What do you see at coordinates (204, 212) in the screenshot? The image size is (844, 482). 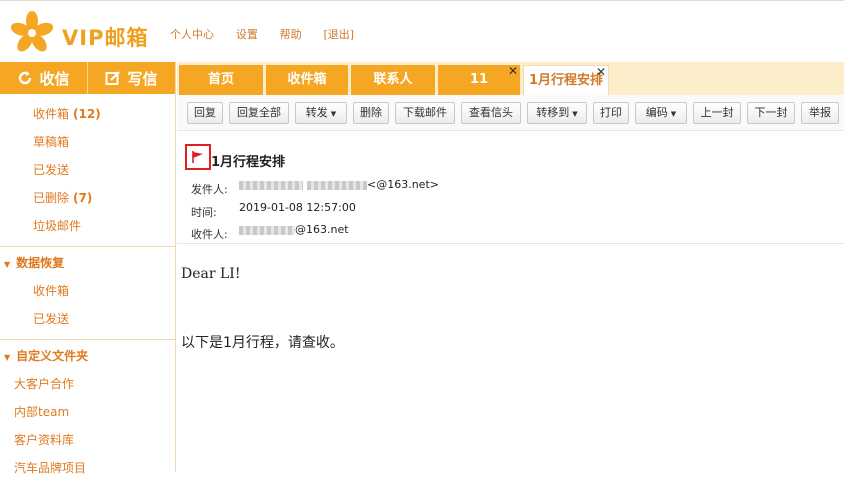 I see `time-label: 时间:` at bounding box center [204, 212].